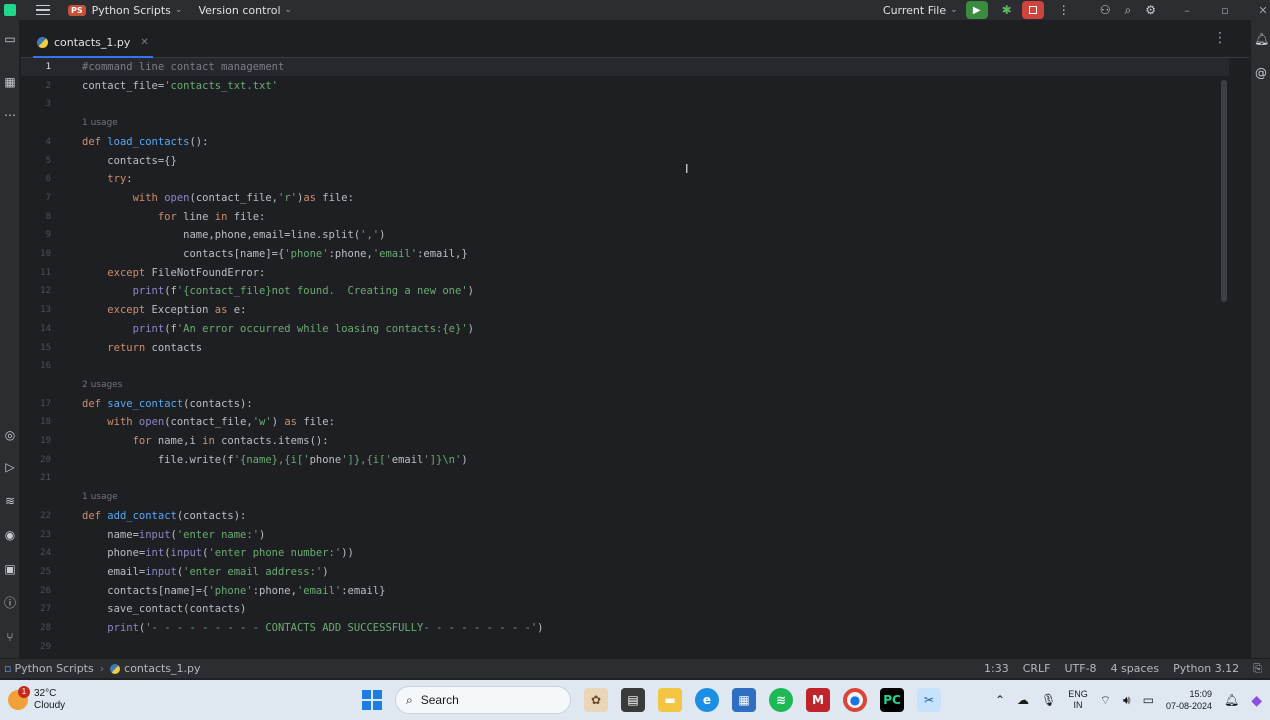 This screenshot has height=720, width=1270. Describe the element at coordinates (10, 535) in the screenshot. I see `services-icon: ◉` at that location.